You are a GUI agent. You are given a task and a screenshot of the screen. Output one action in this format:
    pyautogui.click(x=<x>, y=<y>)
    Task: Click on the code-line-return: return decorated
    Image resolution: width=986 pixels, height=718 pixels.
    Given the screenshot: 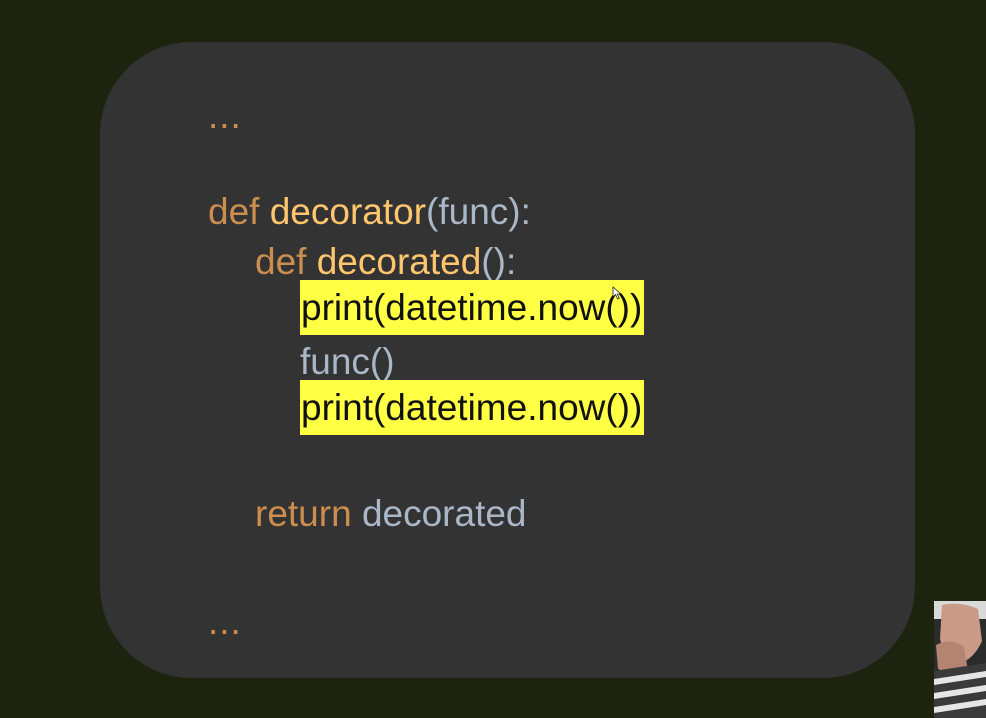 What is the action you would take?
    pyautogui.click(x=391, y=514)
    